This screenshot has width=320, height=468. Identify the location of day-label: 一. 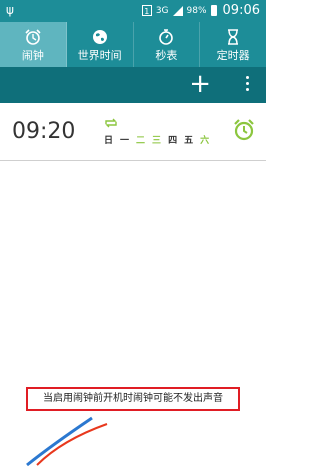
(125, 141).